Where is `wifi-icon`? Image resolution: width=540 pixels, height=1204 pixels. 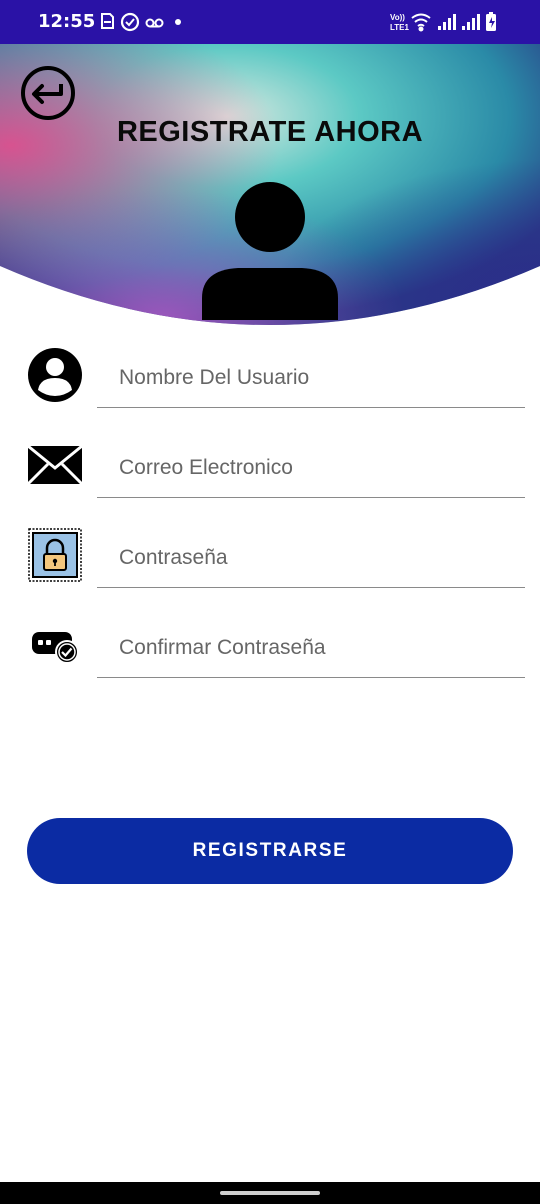
wifi-icon is located at coordinates (421, 22).